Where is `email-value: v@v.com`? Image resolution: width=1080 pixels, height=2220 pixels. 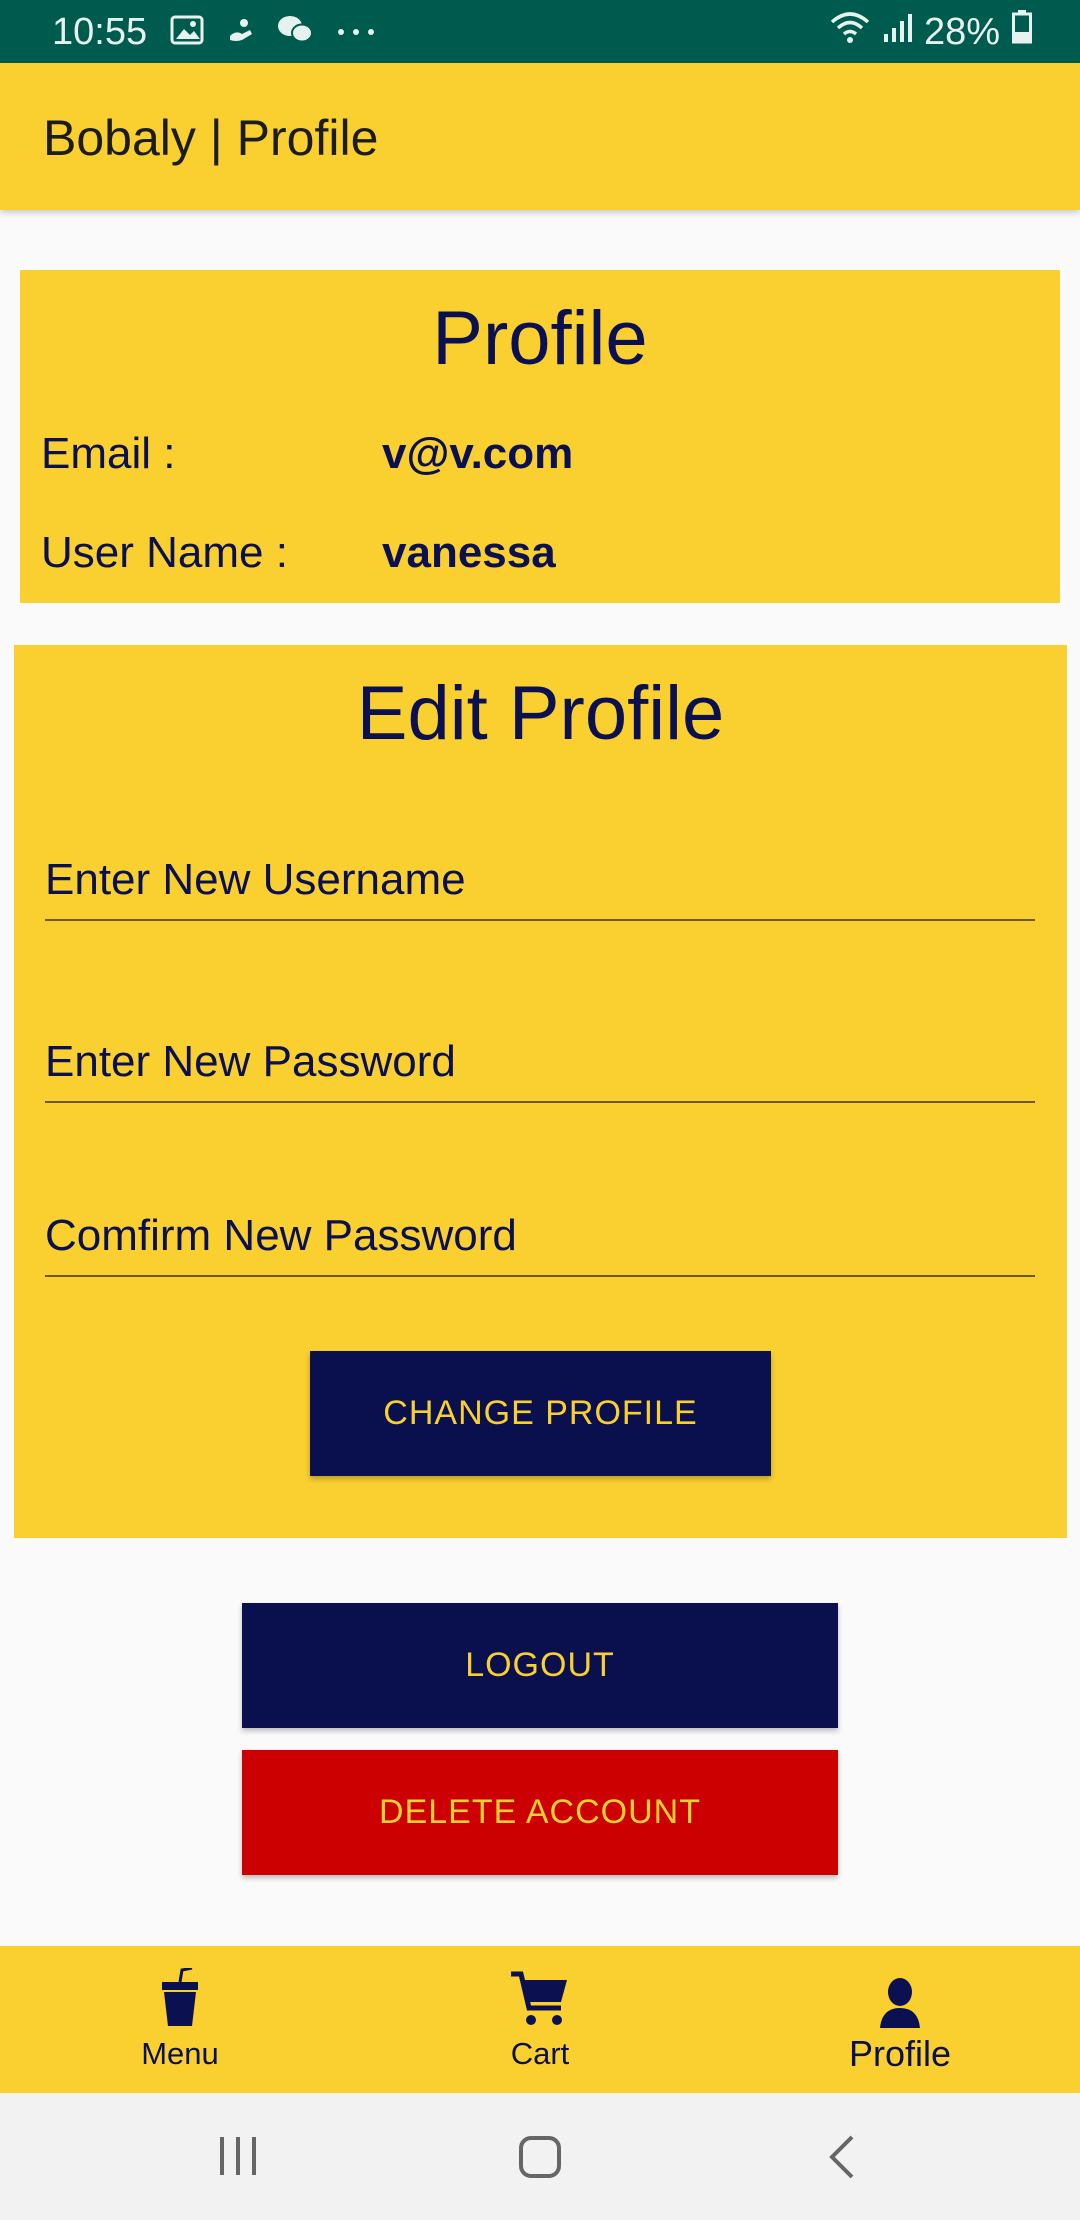 email-value: v@v.com is located at coordinates (478, 453).